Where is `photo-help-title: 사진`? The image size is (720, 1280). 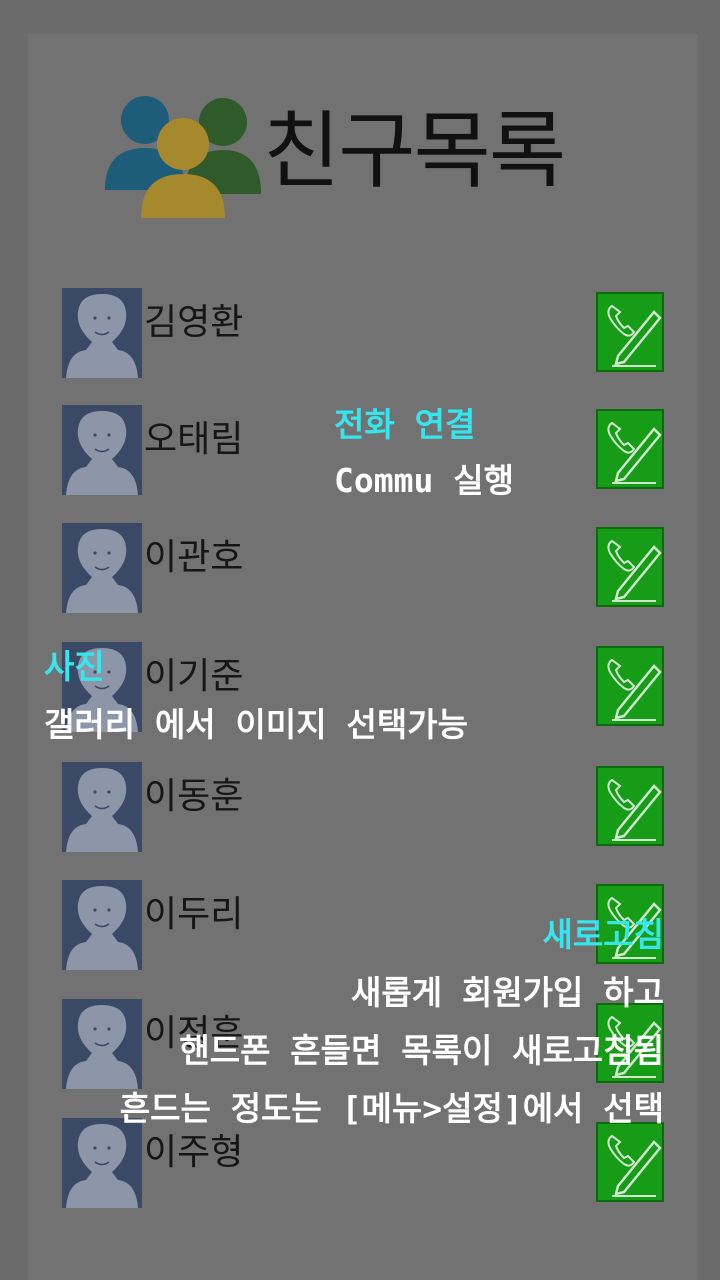 photo-help-title: 사진 is located at coordinates (74, 666).